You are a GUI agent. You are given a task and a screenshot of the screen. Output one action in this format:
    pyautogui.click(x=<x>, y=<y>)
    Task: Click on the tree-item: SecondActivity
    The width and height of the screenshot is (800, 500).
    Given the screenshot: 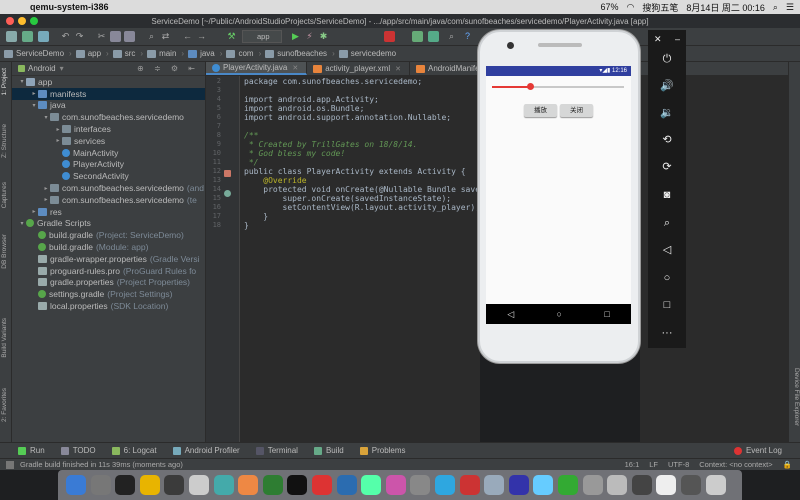 What is the action you would take?
    pyautogui.click(x=108, y=176)
    